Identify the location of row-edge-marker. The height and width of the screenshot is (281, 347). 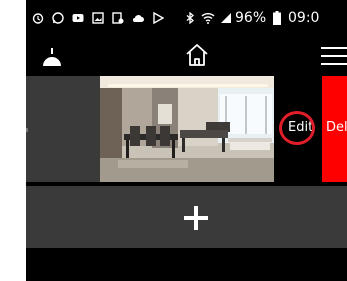
(27, 130).